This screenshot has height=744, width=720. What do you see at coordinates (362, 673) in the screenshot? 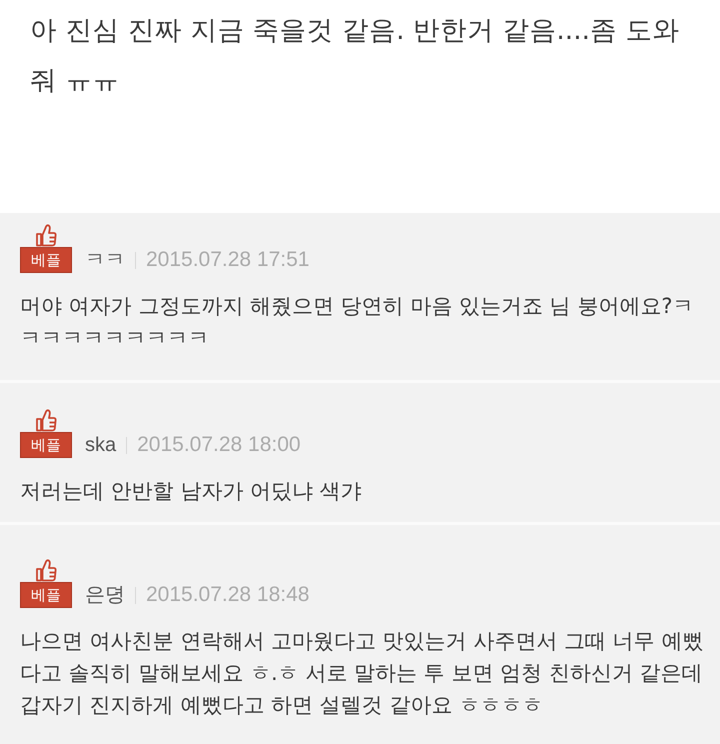
I see `comment-text: 나으면 여사친분 연락해서 고마웠다고 맛있는거 사주면서 그때 너무 예뻤다고 솔직히 말해보세요 ㅎ.ㅎ 서로 말하는 투 보면 엄청 친하신거 같은데 갑자기 진지하게 예뻤다고 하면 설렐것 같아요 ㅎㅎㅎㅎ` at bounding box center [362, 673].